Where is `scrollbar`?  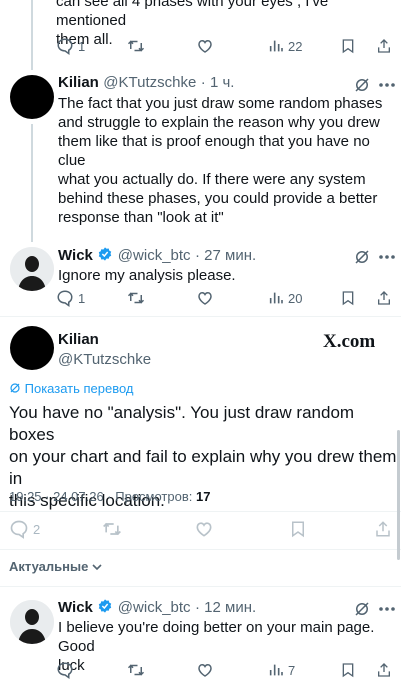 scrollbar is located at coordinates (398, 495).